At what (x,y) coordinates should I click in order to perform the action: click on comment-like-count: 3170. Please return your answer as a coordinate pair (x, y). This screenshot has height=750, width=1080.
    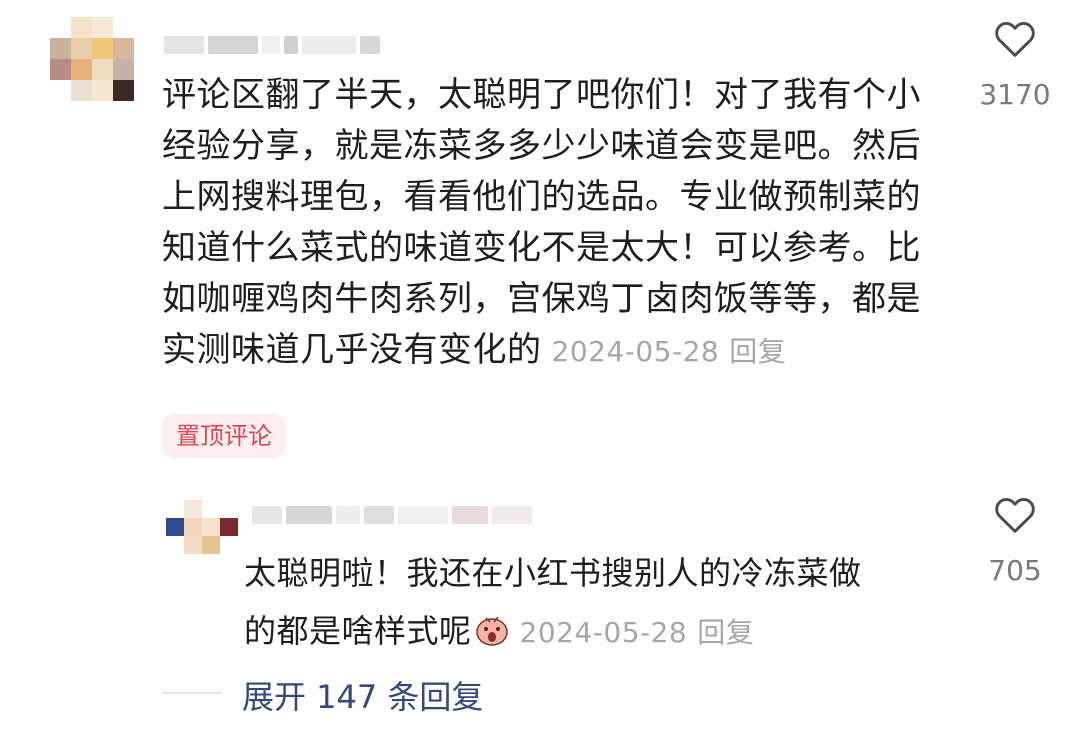
    Looking at the image, I should click on (1015, 94).